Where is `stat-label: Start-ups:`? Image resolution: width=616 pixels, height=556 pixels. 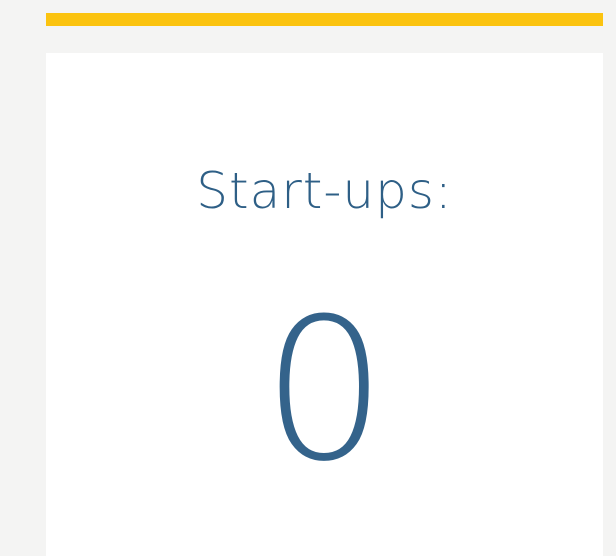
stat-label: Start-ups: is located at coordinates (324, 191).